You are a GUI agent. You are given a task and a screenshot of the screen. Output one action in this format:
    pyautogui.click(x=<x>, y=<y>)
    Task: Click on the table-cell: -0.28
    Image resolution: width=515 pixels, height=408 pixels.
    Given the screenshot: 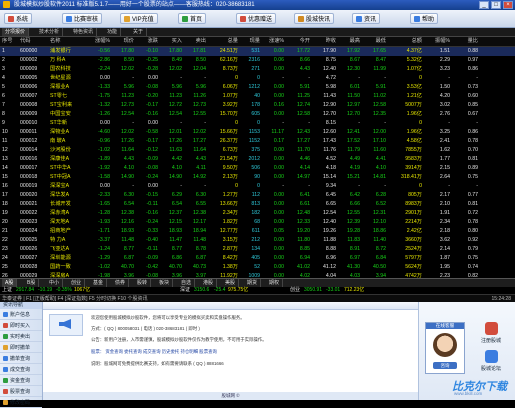 What is the action you would take?
    pyautogui.click(x=152, y=69)
    